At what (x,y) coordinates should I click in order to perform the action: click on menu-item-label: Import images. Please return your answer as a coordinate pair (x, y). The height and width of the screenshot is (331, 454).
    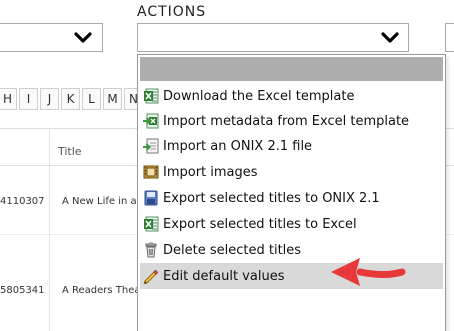
    Looking at the image, I should click on (210, 172).